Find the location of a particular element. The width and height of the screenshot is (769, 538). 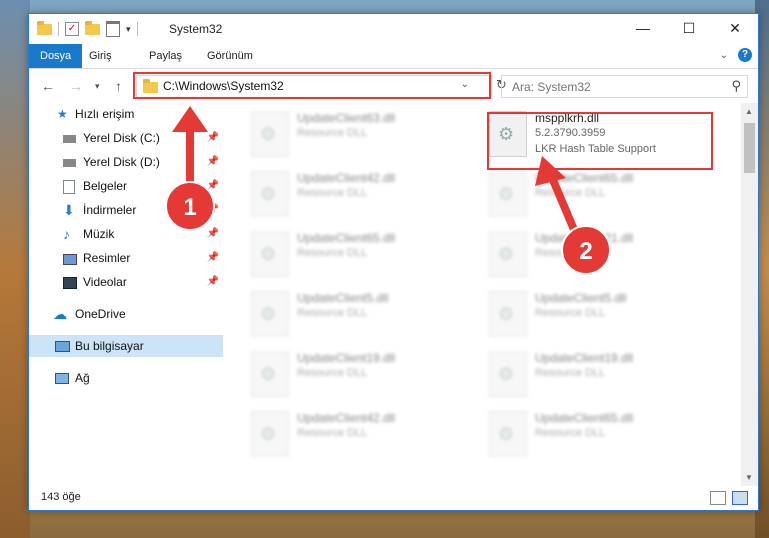

sidebar-item-onedrive: ☁ OneDrive is located at coordinates (126, 314).